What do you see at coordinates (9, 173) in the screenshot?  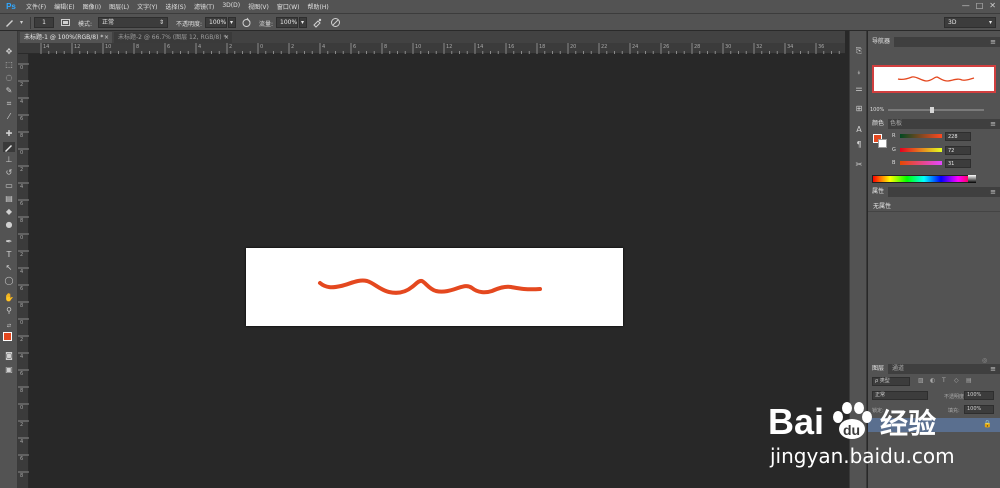 I see `history-brush-tool-icon: ↺` at bounding box center [9, 173].